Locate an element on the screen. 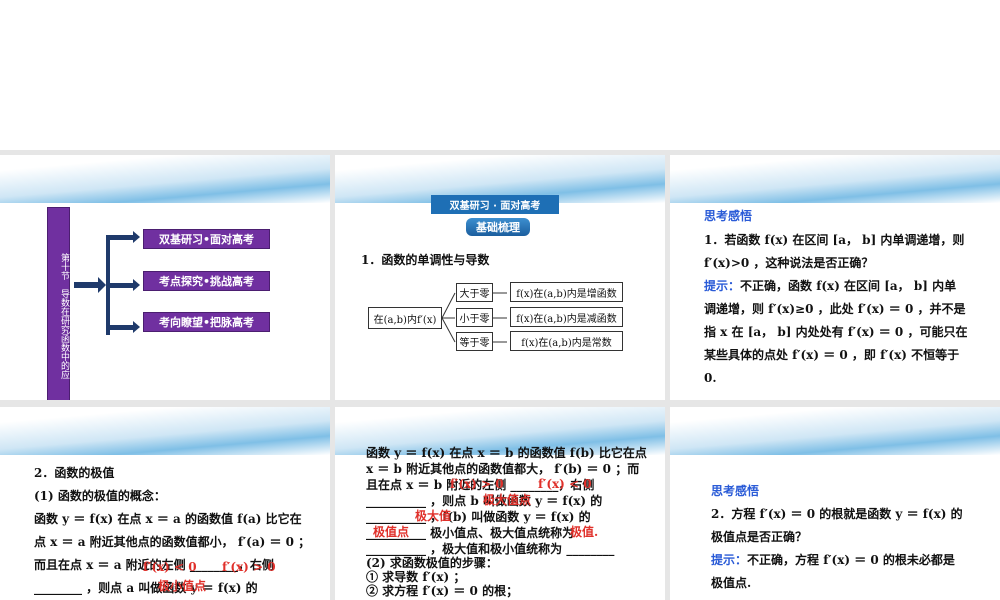 The width and height of the screenshot is (1000, 600). hint-line: 某些具体的点处 f′(x) ＝ 0 ，即 f′(x) 不恒等于 is located at coordinates (832, 355).